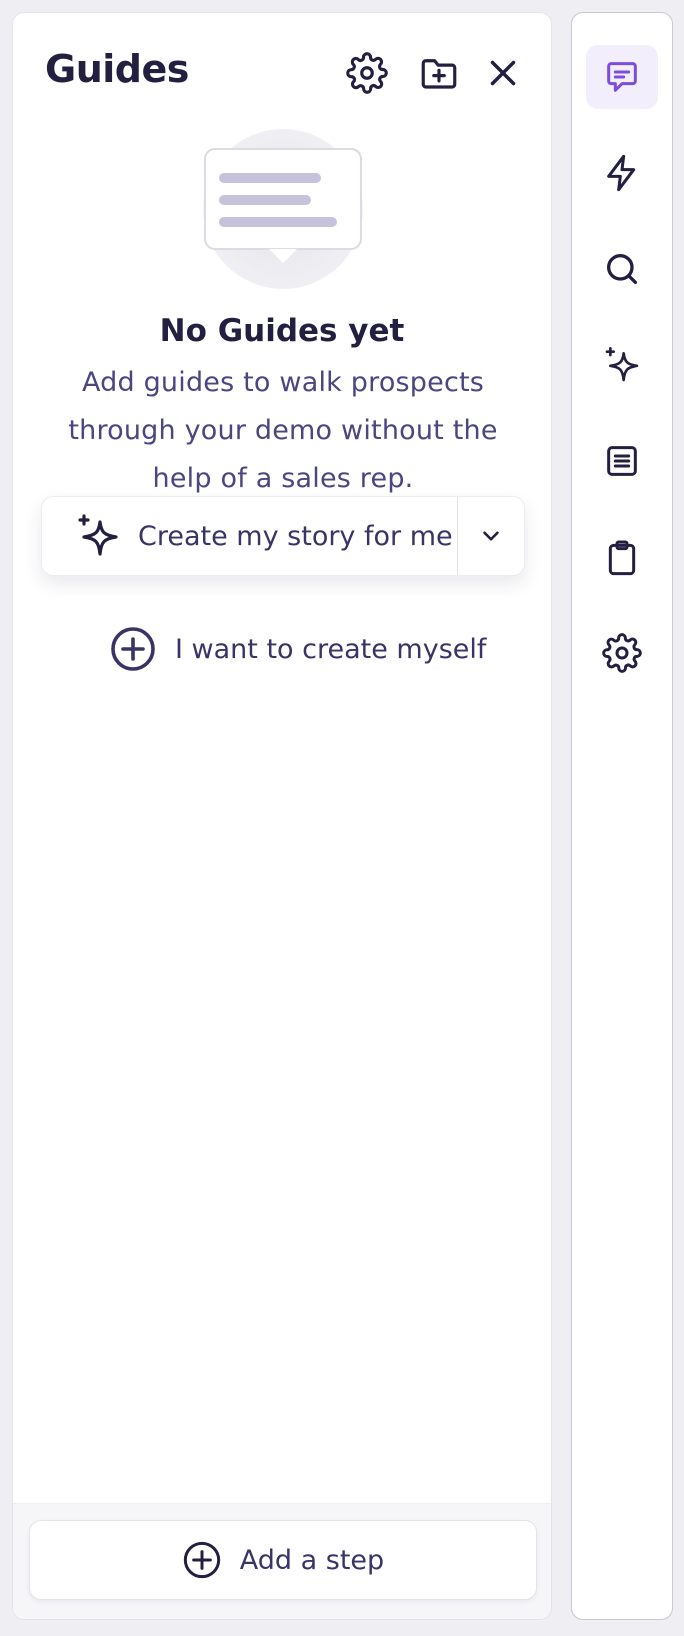 The image size is (684, 1636). I want to click on search-icon, so click(622, 268).